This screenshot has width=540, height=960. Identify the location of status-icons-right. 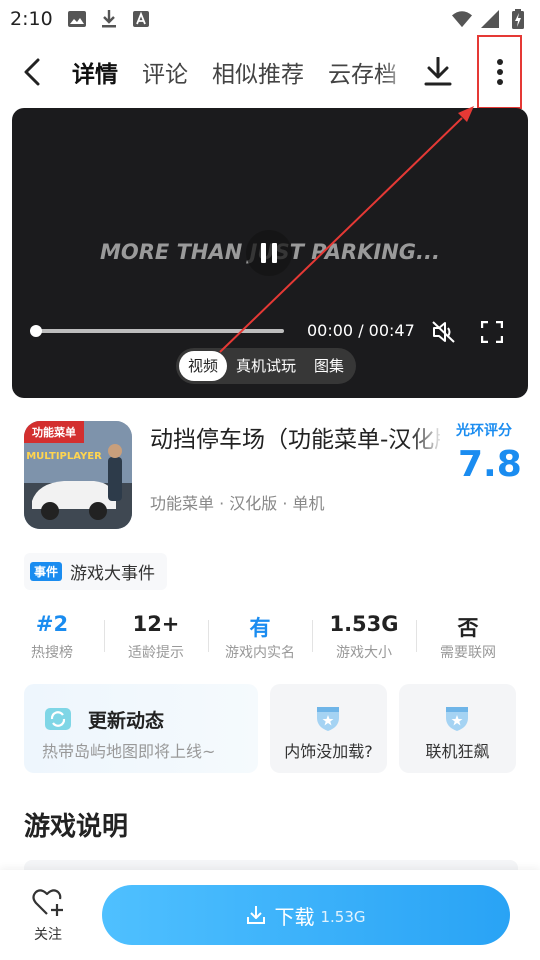
(490, 19).